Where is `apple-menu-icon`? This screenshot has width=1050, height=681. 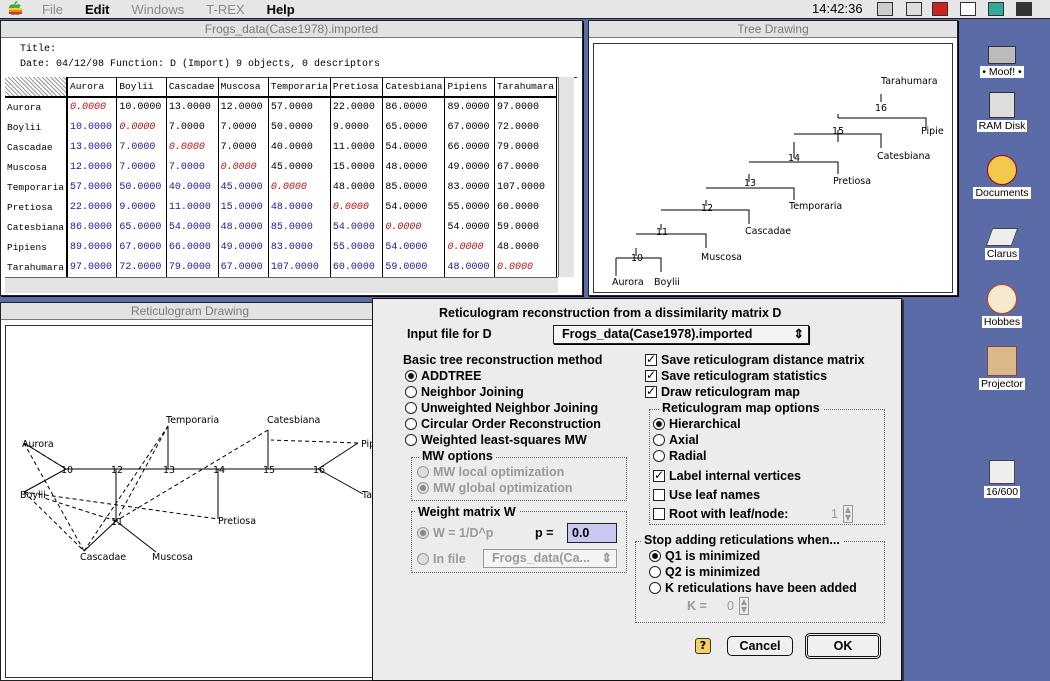
apple-menu-icon is located at coordinates (15, 9).